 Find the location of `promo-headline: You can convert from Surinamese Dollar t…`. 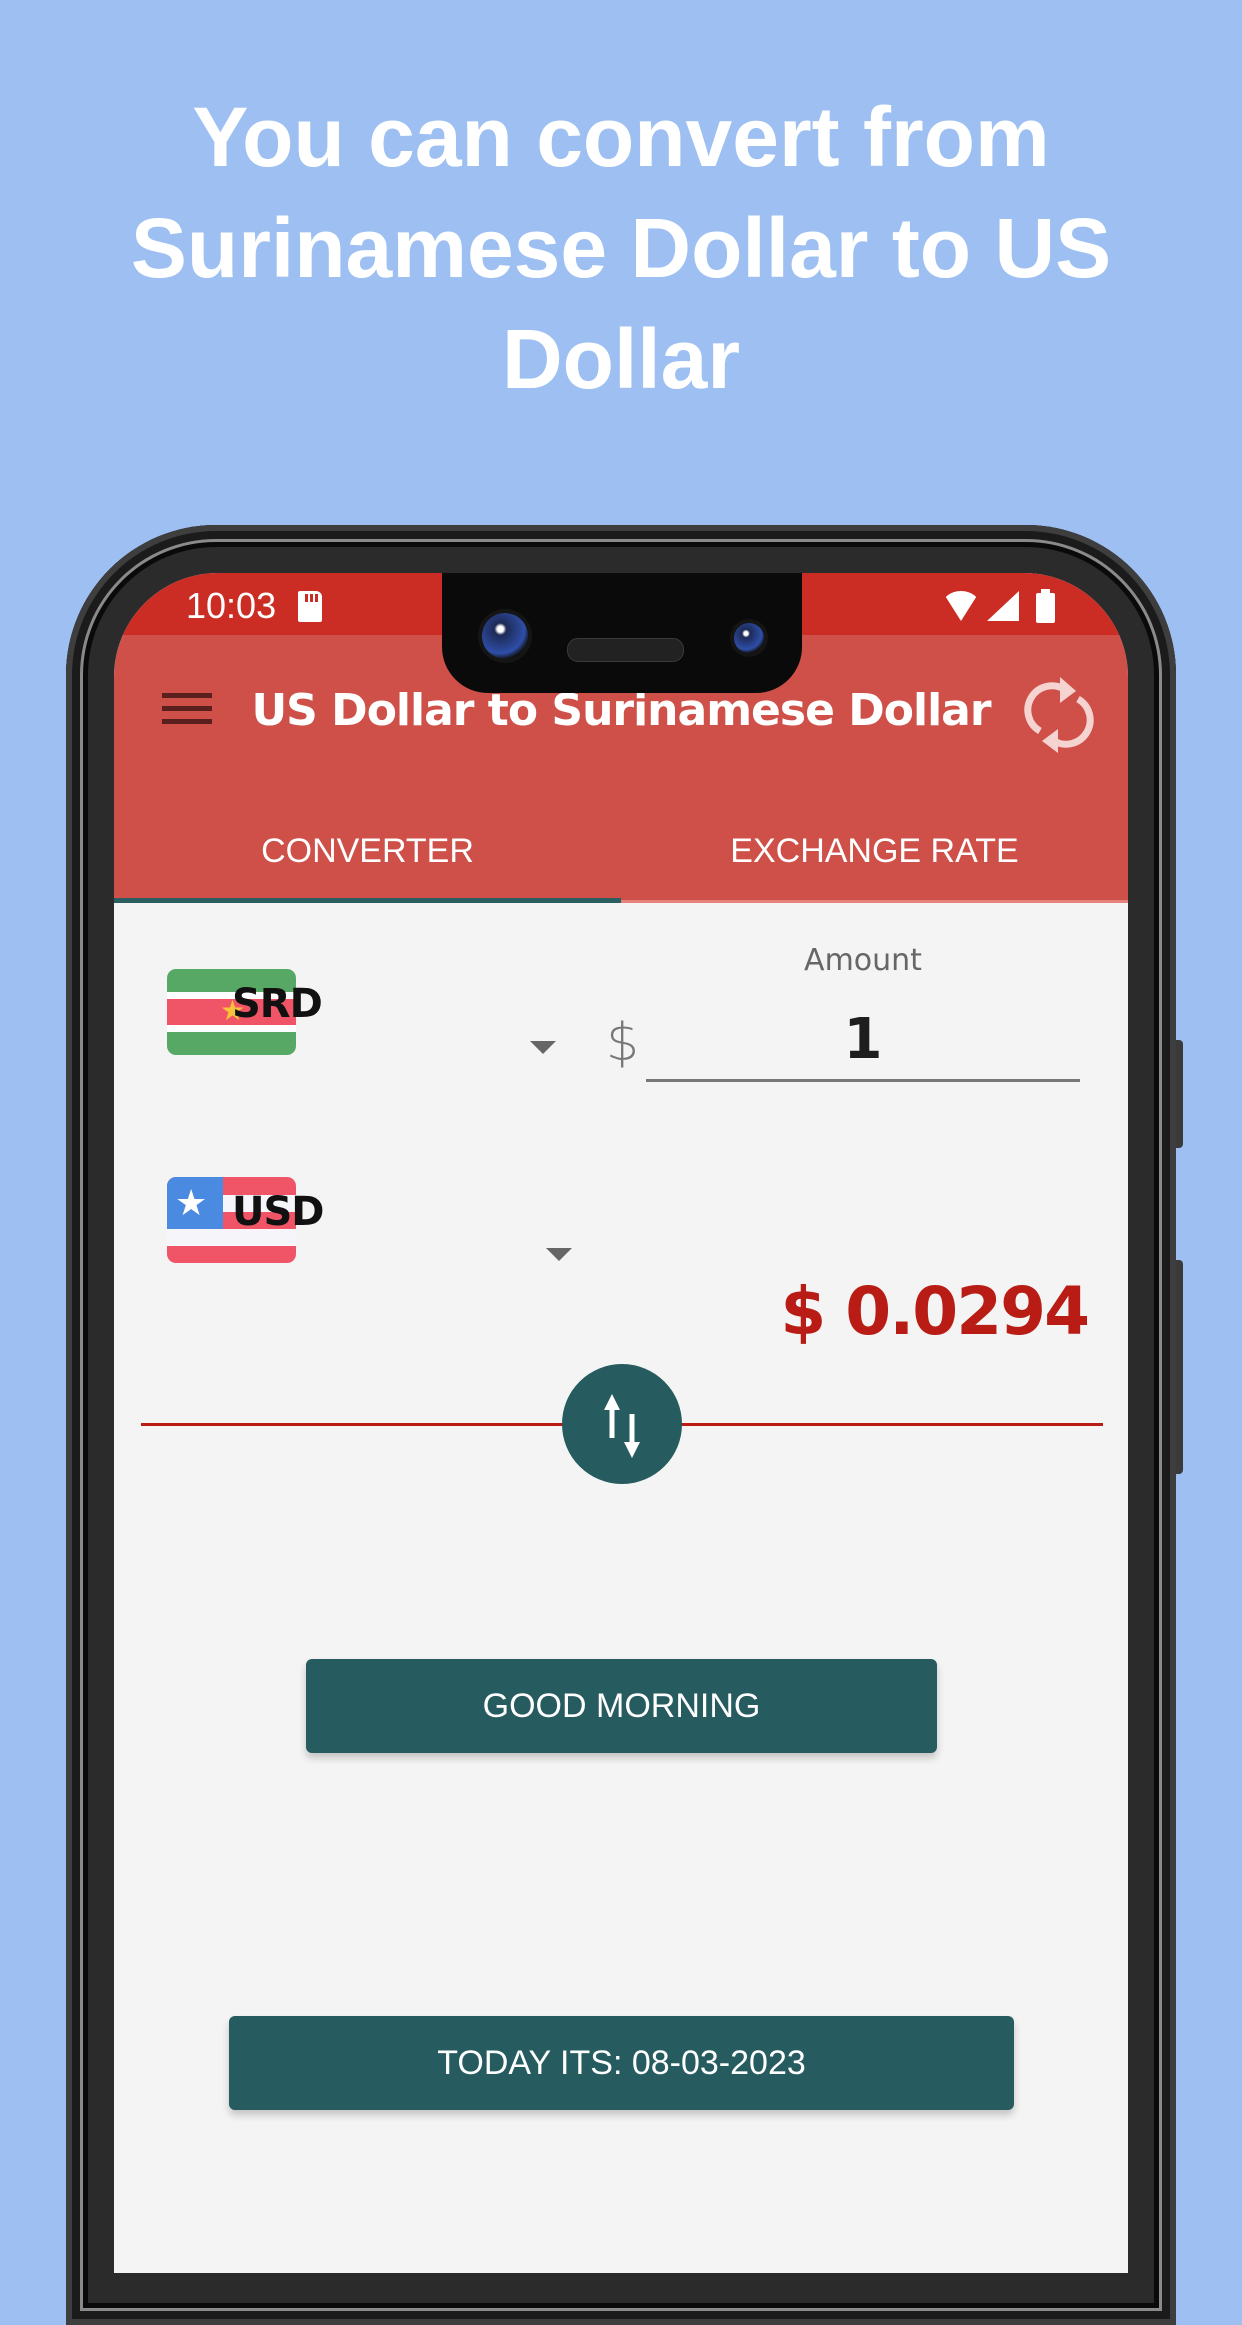

promo-headline: You can convert from Surinamese Dollar t… is located at coordinates (621, 248).